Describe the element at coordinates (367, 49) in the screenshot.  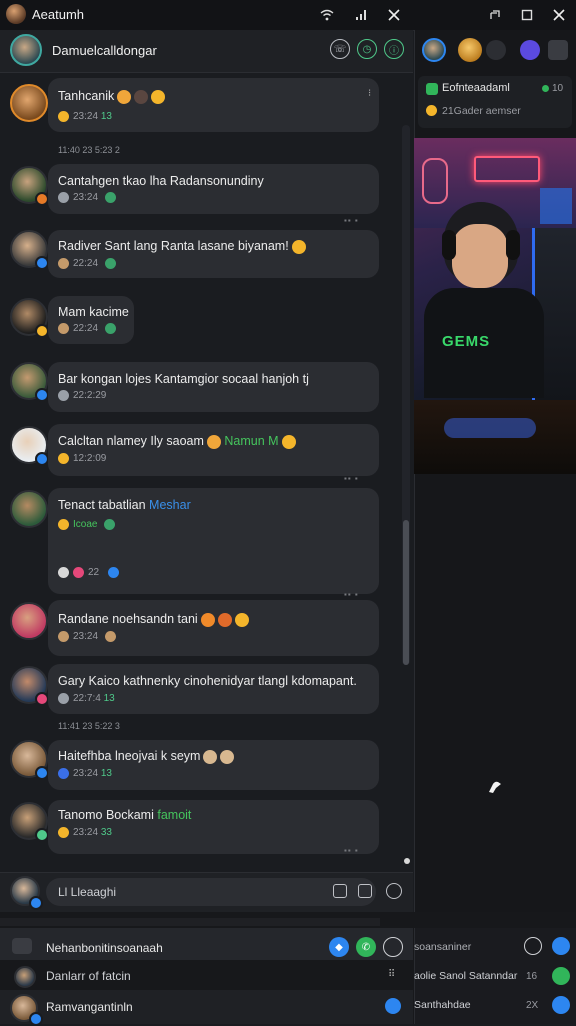
I see `clock-icon: ◷` at that location.